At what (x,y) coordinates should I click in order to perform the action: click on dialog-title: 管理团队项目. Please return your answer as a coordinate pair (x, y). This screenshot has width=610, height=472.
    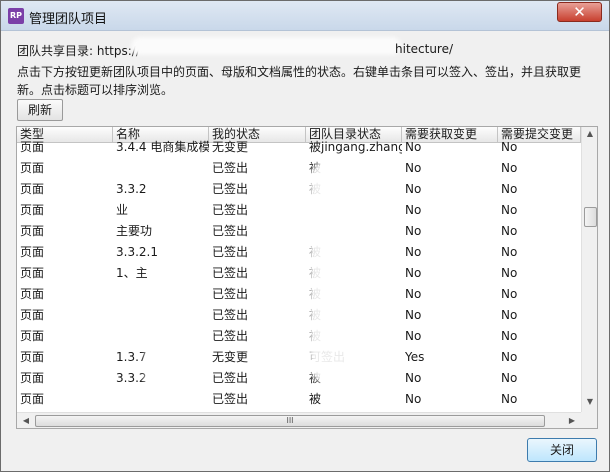
    Looking at the image, I should click on (68, 19).